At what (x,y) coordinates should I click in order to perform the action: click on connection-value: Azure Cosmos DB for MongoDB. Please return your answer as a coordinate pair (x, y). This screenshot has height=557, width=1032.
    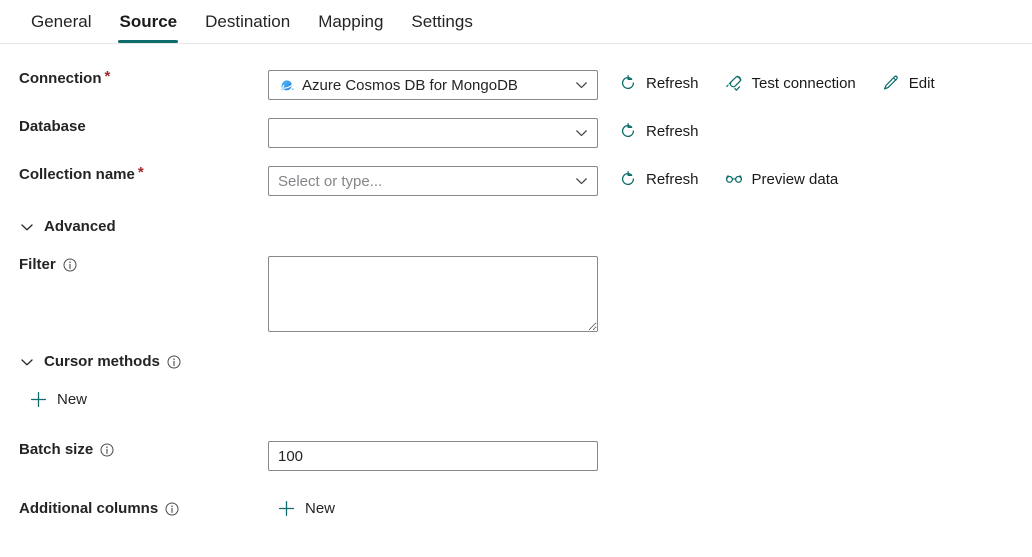
    Looking at the image, I should click on (410, 85).